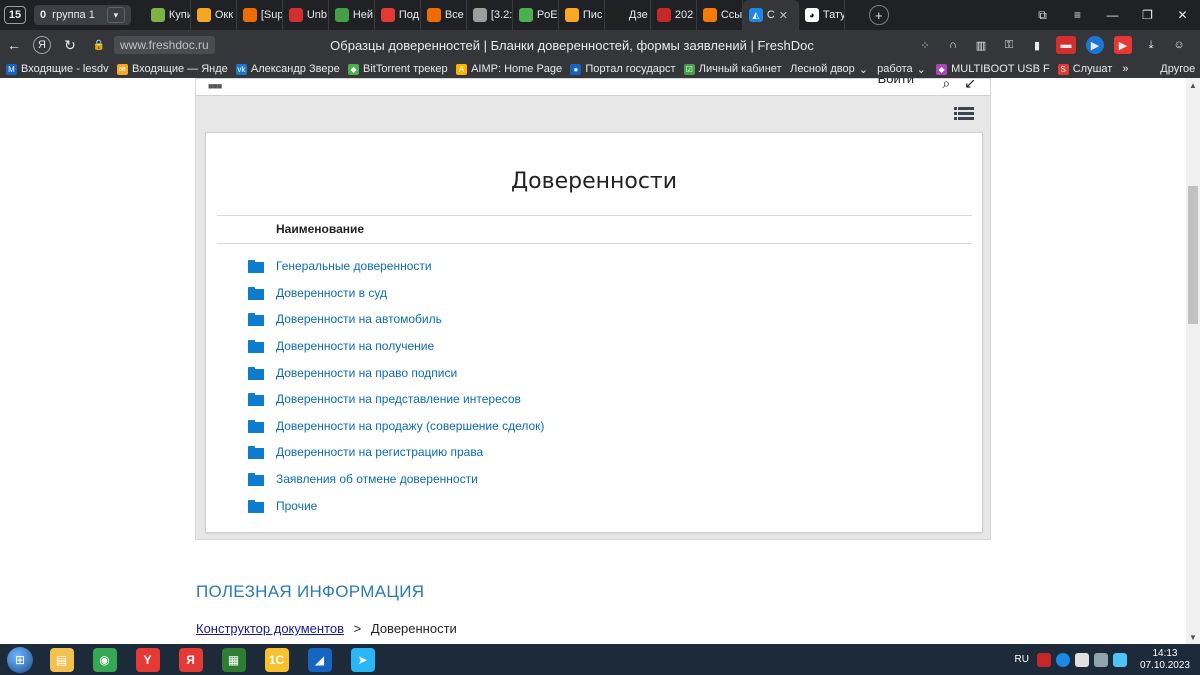  I want to click on extension-blue-icon: ▶, so click(1095, 45).